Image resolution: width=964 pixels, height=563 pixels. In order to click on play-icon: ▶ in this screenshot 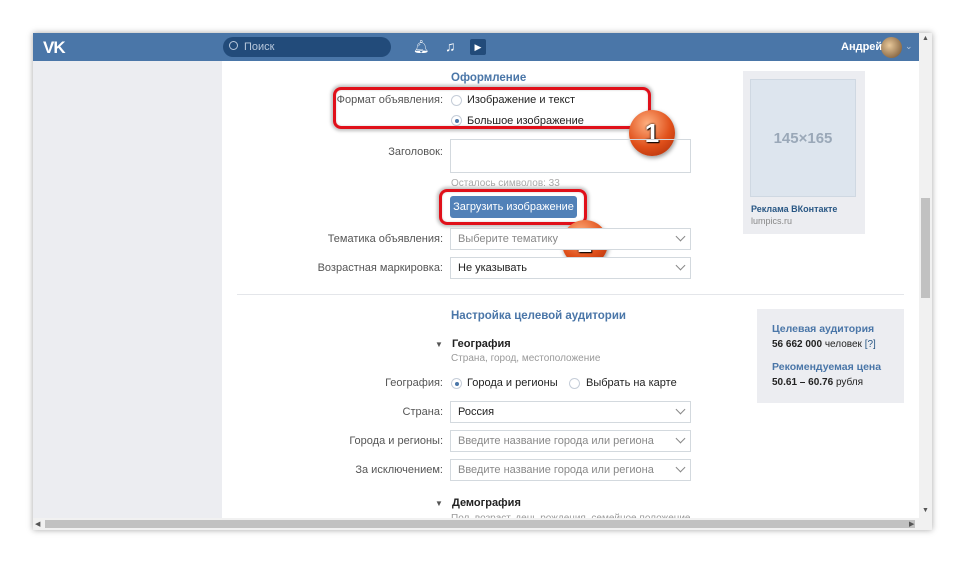, I will do `click(478, 47)`.